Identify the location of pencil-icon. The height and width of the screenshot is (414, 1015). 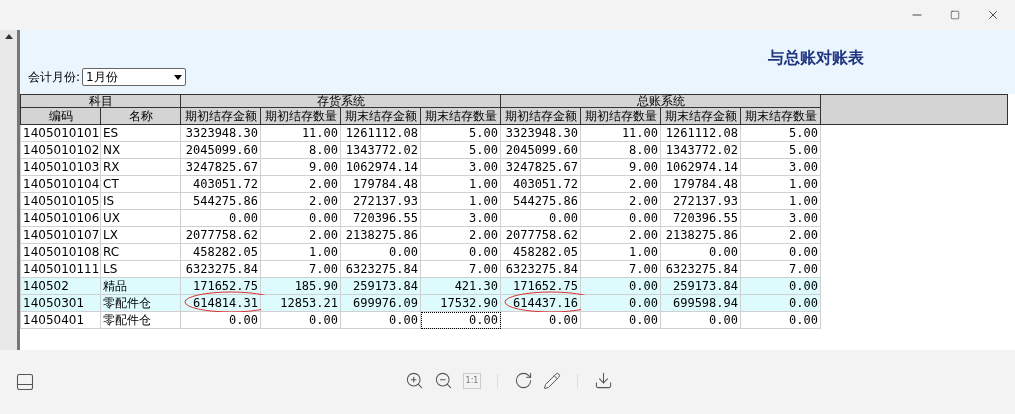
(552, 380).